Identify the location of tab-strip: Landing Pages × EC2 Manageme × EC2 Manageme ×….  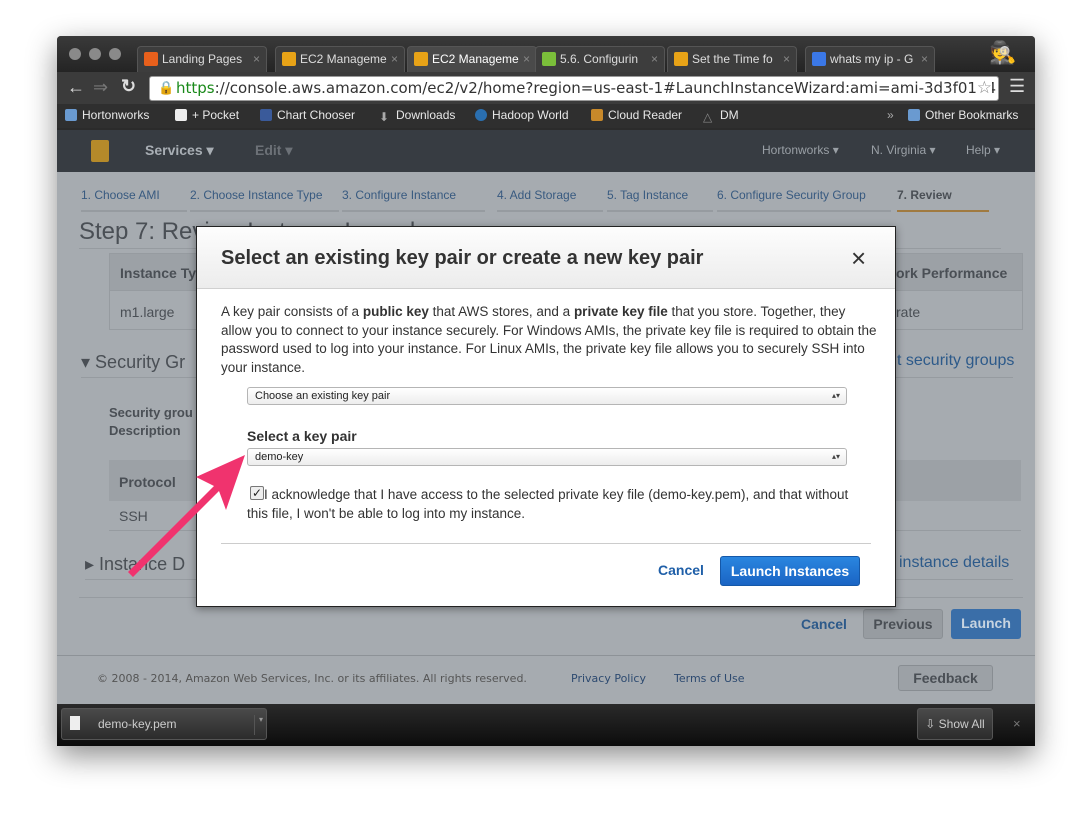
(546, 54).